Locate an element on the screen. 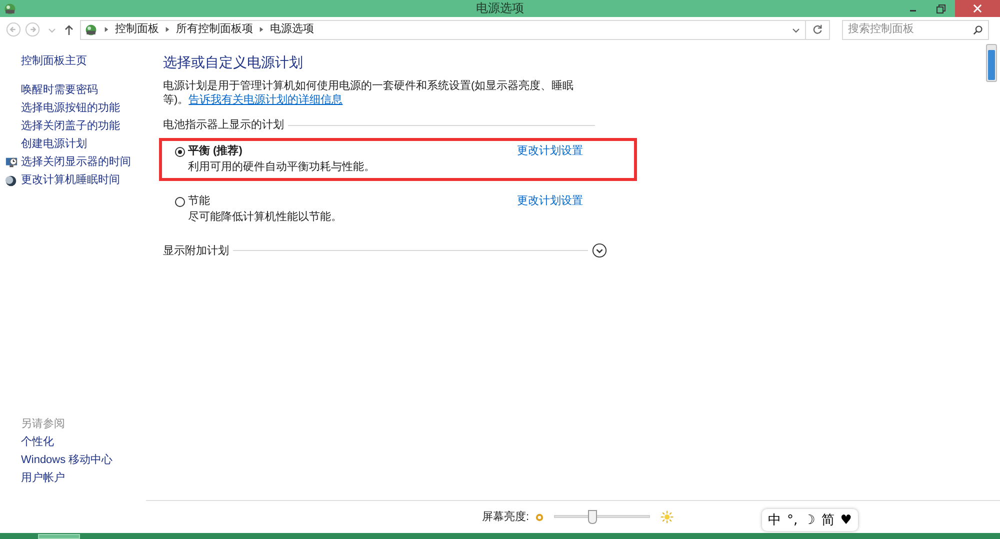  sidebar-link: 创建电源计划 is located at coordinates (54, 144).